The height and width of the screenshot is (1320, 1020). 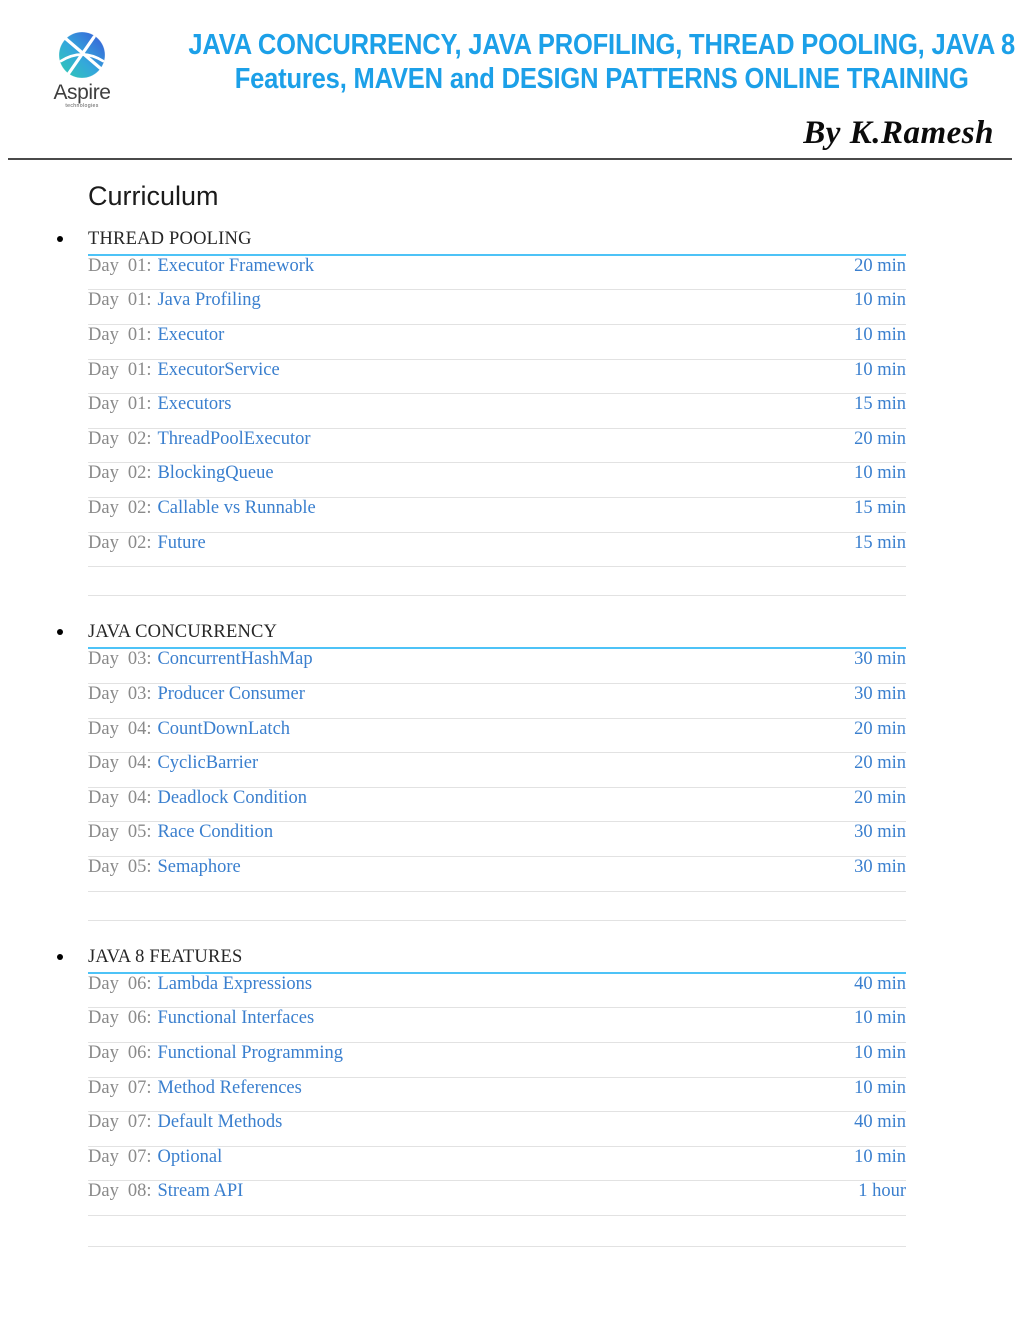 I want to click on module-header: JAVA 8 FEATURES, so click(x=481, y=960).